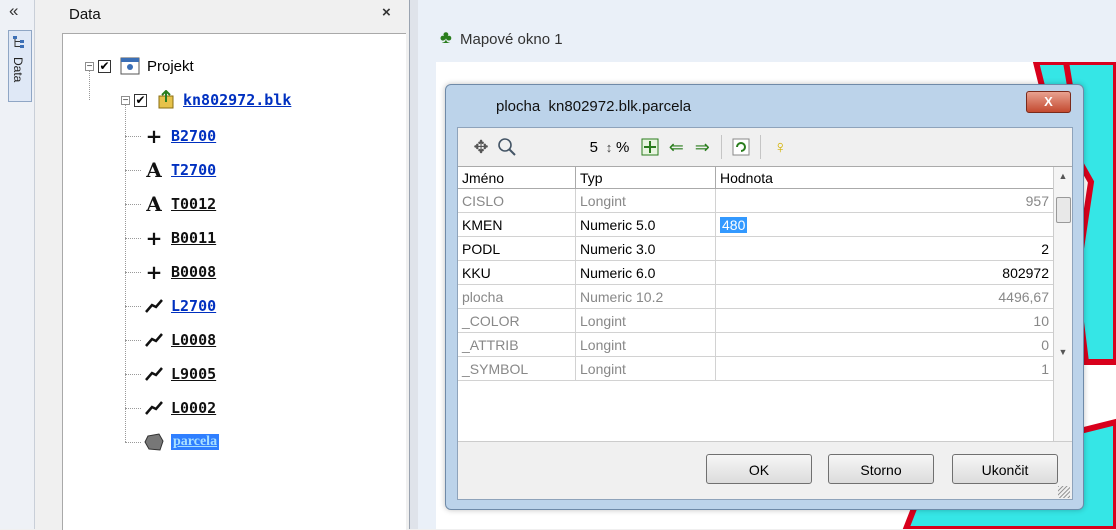 The width and height of the screenshot is (1116, 530). I want to click on tree-node-b2700: + B2700, so click(180, 136).